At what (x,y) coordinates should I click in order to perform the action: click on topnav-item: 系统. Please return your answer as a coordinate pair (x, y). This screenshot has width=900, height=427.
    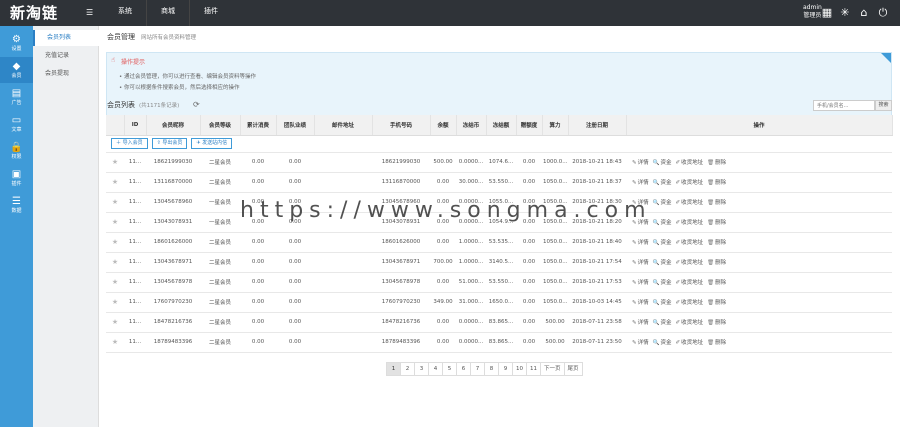
    Looking at the image, I should click on (125, 13).